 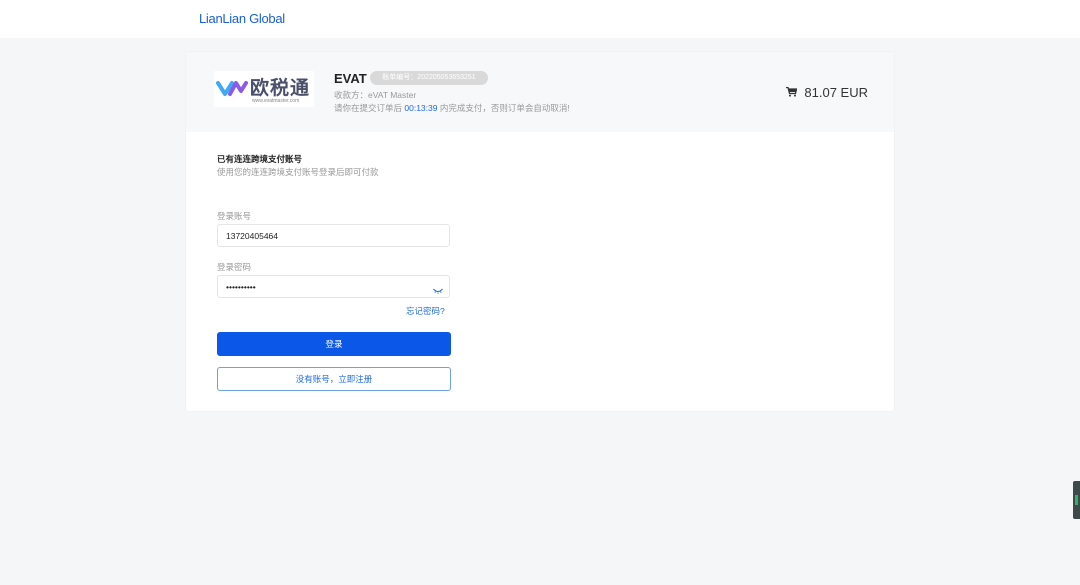 I want to click on account-input, so click(x=326, y=235).